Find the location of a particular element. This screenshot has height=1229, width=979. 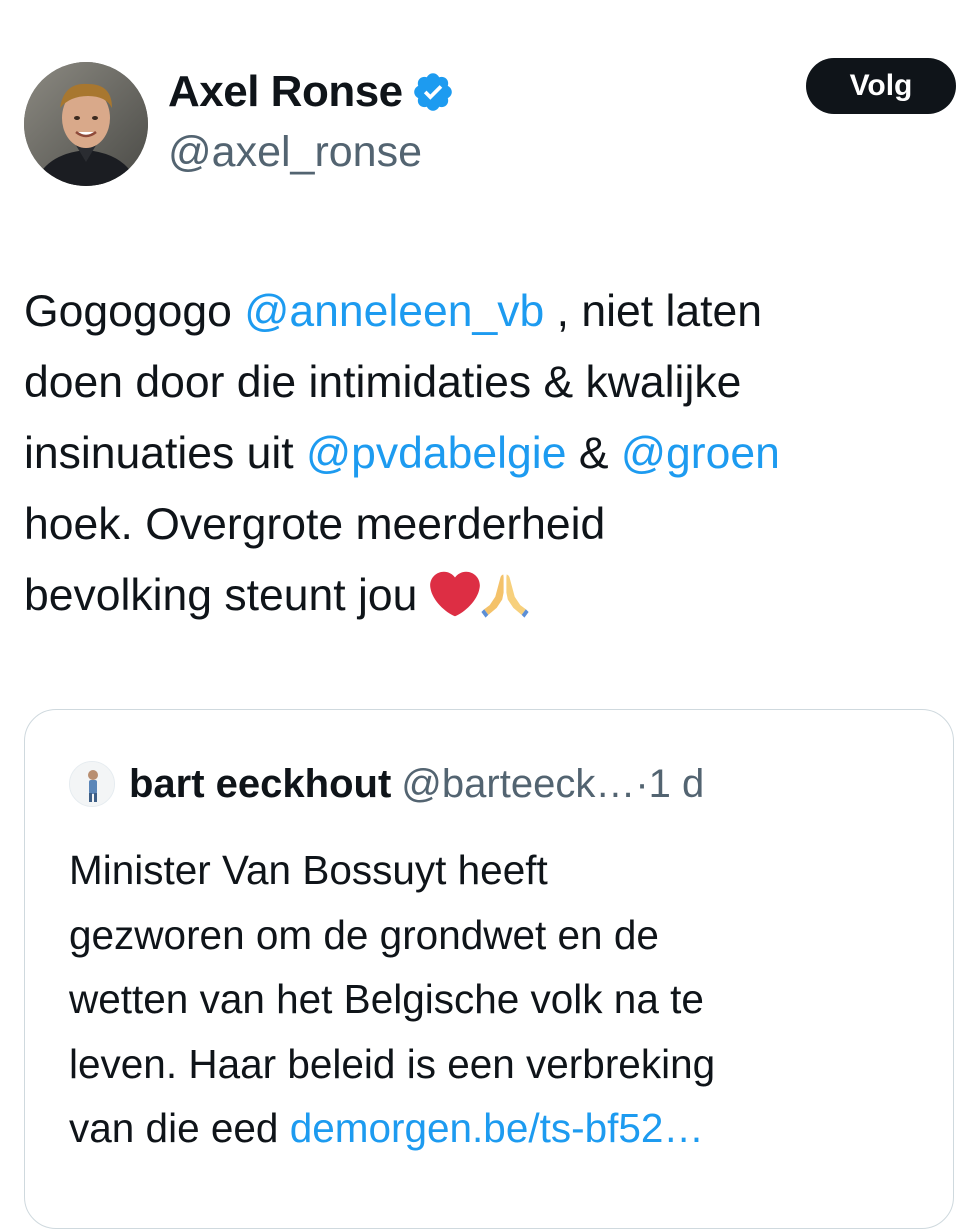

mention-link: @groen is located at coordinates (700, 453).